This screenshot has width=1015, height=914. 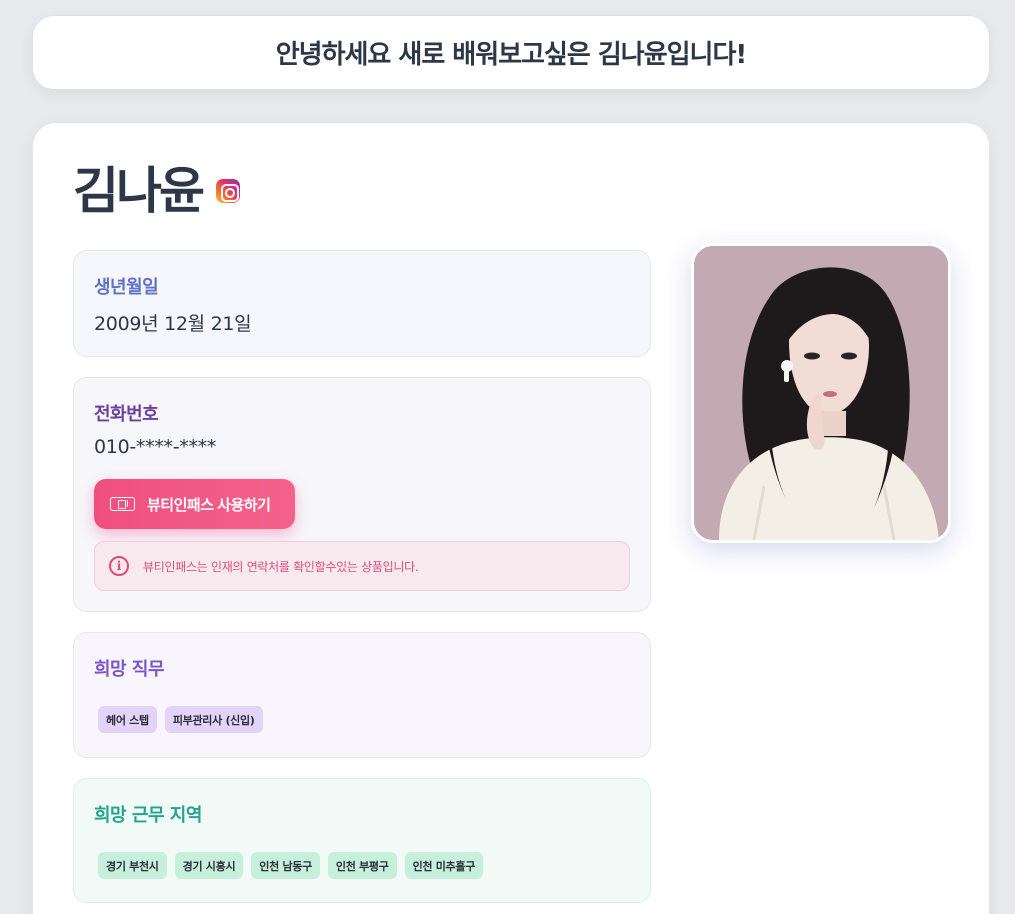 I want to click on job-title: 희망 직무, so click(x=129, y=669).